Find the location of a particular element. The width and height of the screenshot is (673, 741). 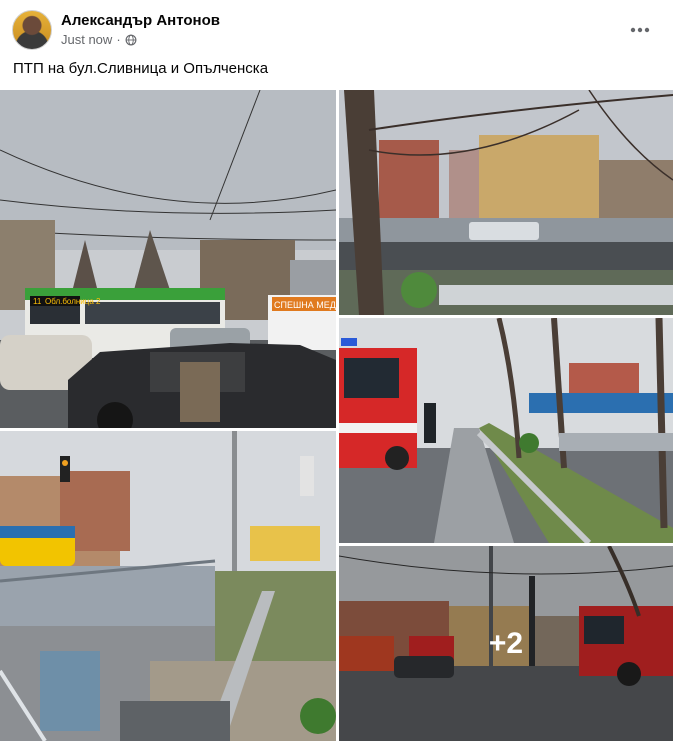

more-options-button is located at coordinates (640, 30).